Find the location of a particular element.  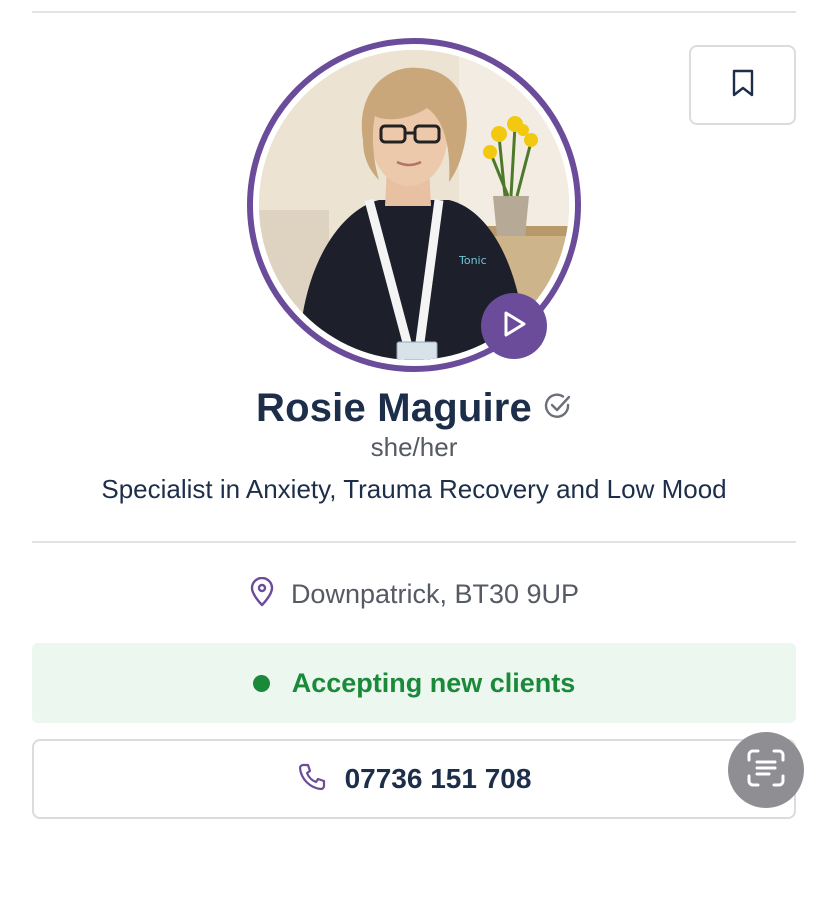

therapist-name: Rosie Maguire is located at coordinates (394, 407).